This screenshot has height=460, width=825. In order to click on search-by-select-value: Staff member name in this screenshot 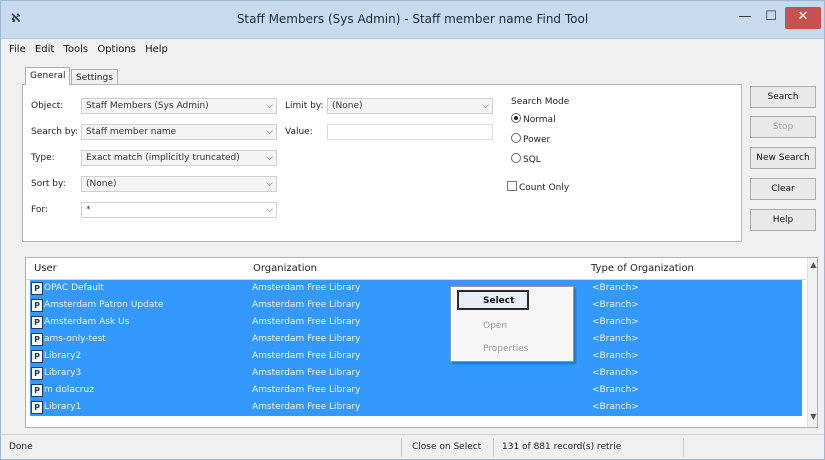, I will do `click(131, 132)`.